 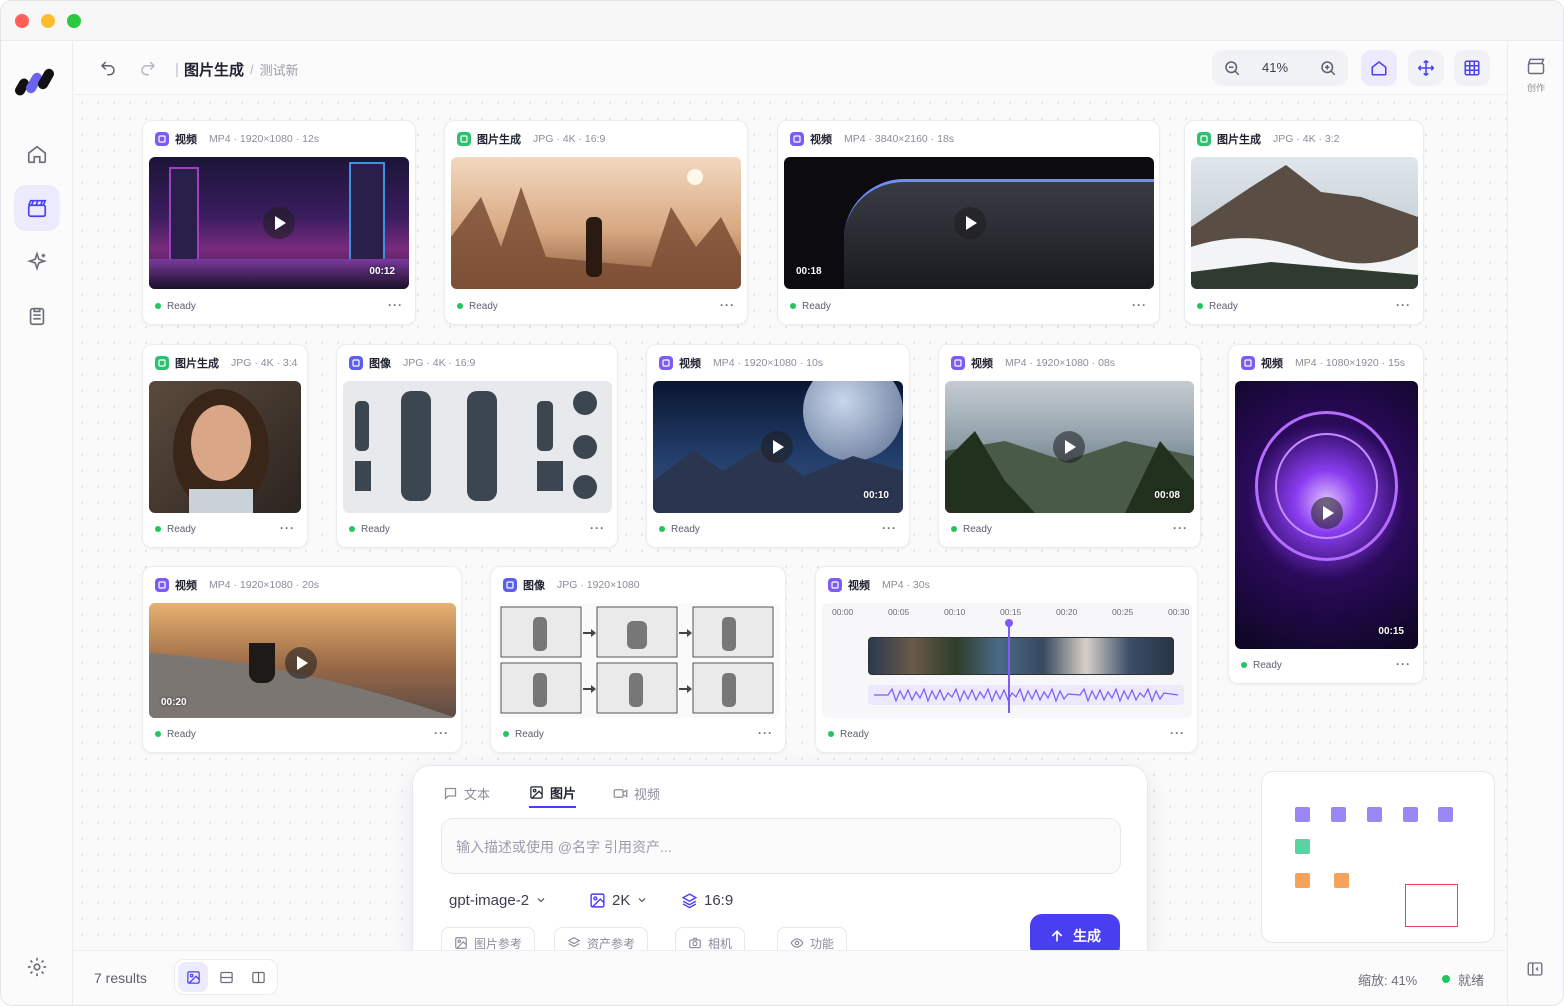 I want to click on zoom-in-button, so click(x=1328, y=68).